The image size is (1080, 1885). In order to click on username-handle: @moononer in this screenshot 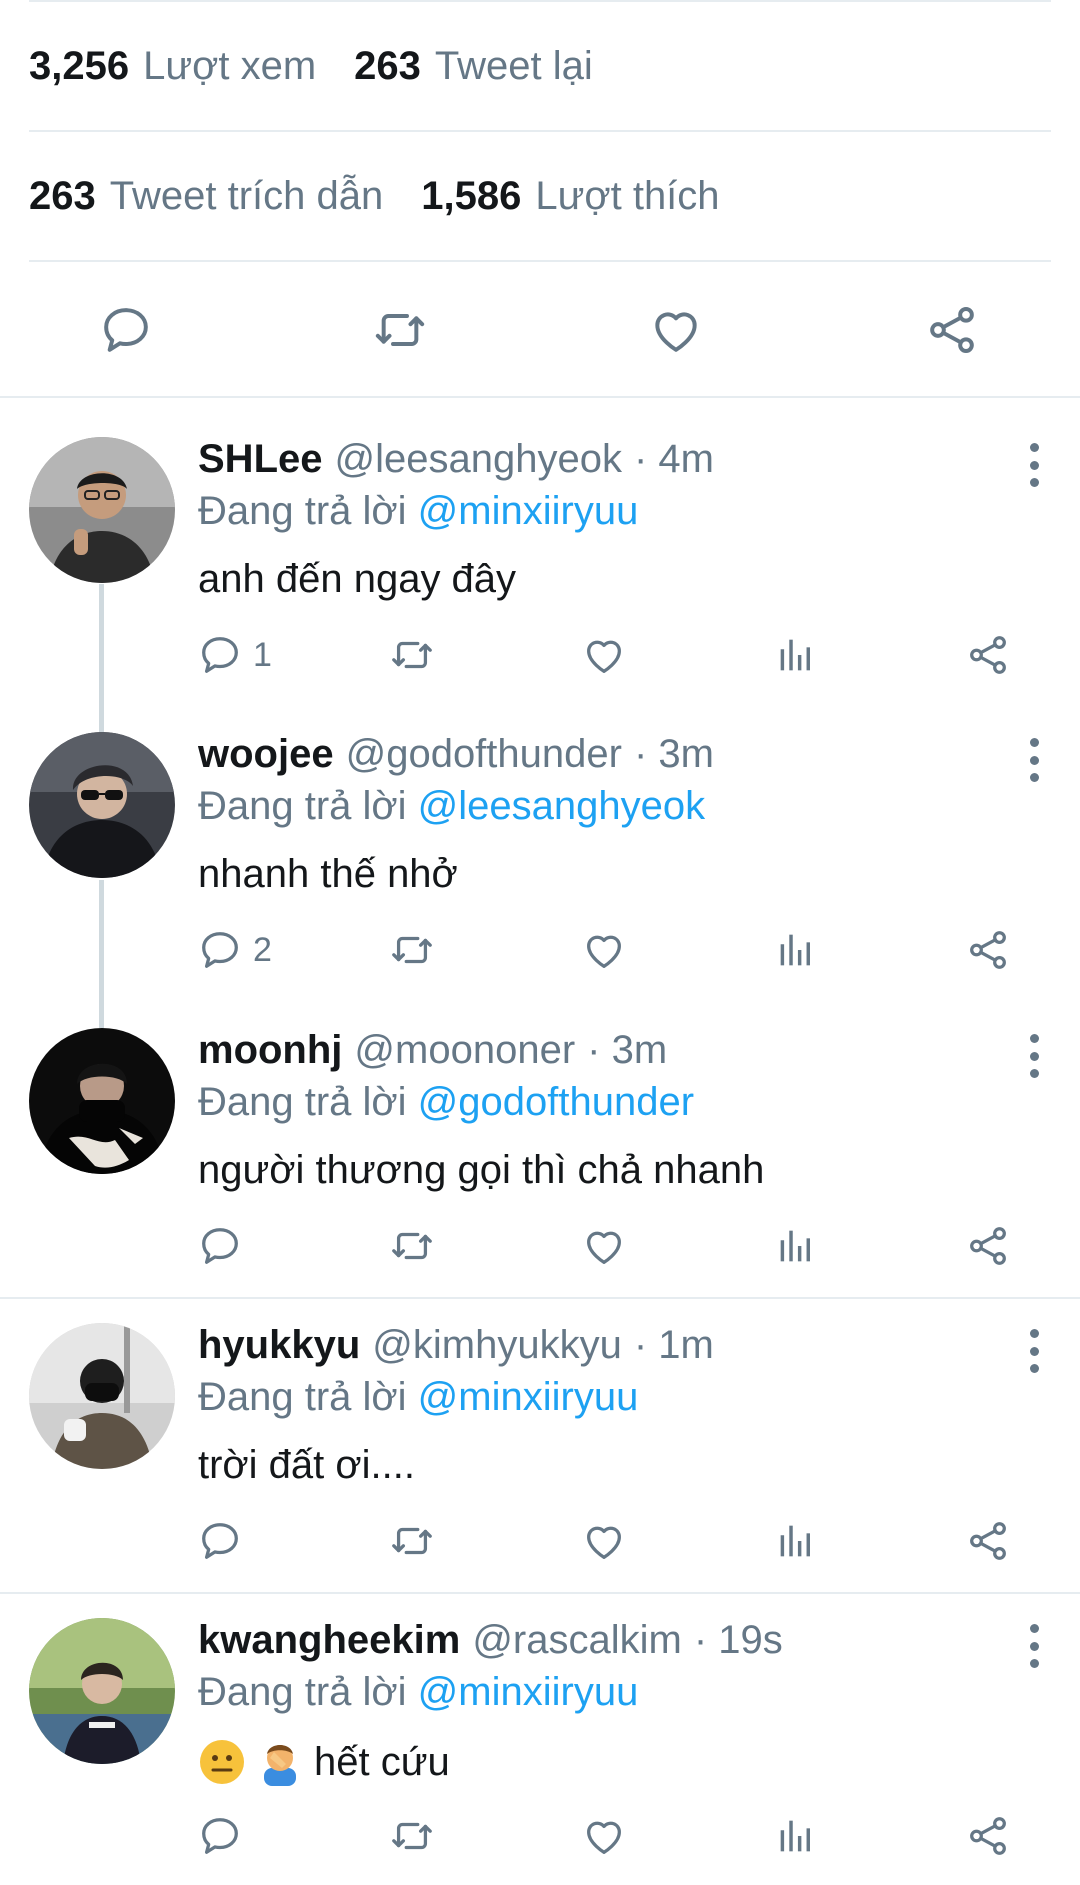, I will do `click(464, 1050)`.